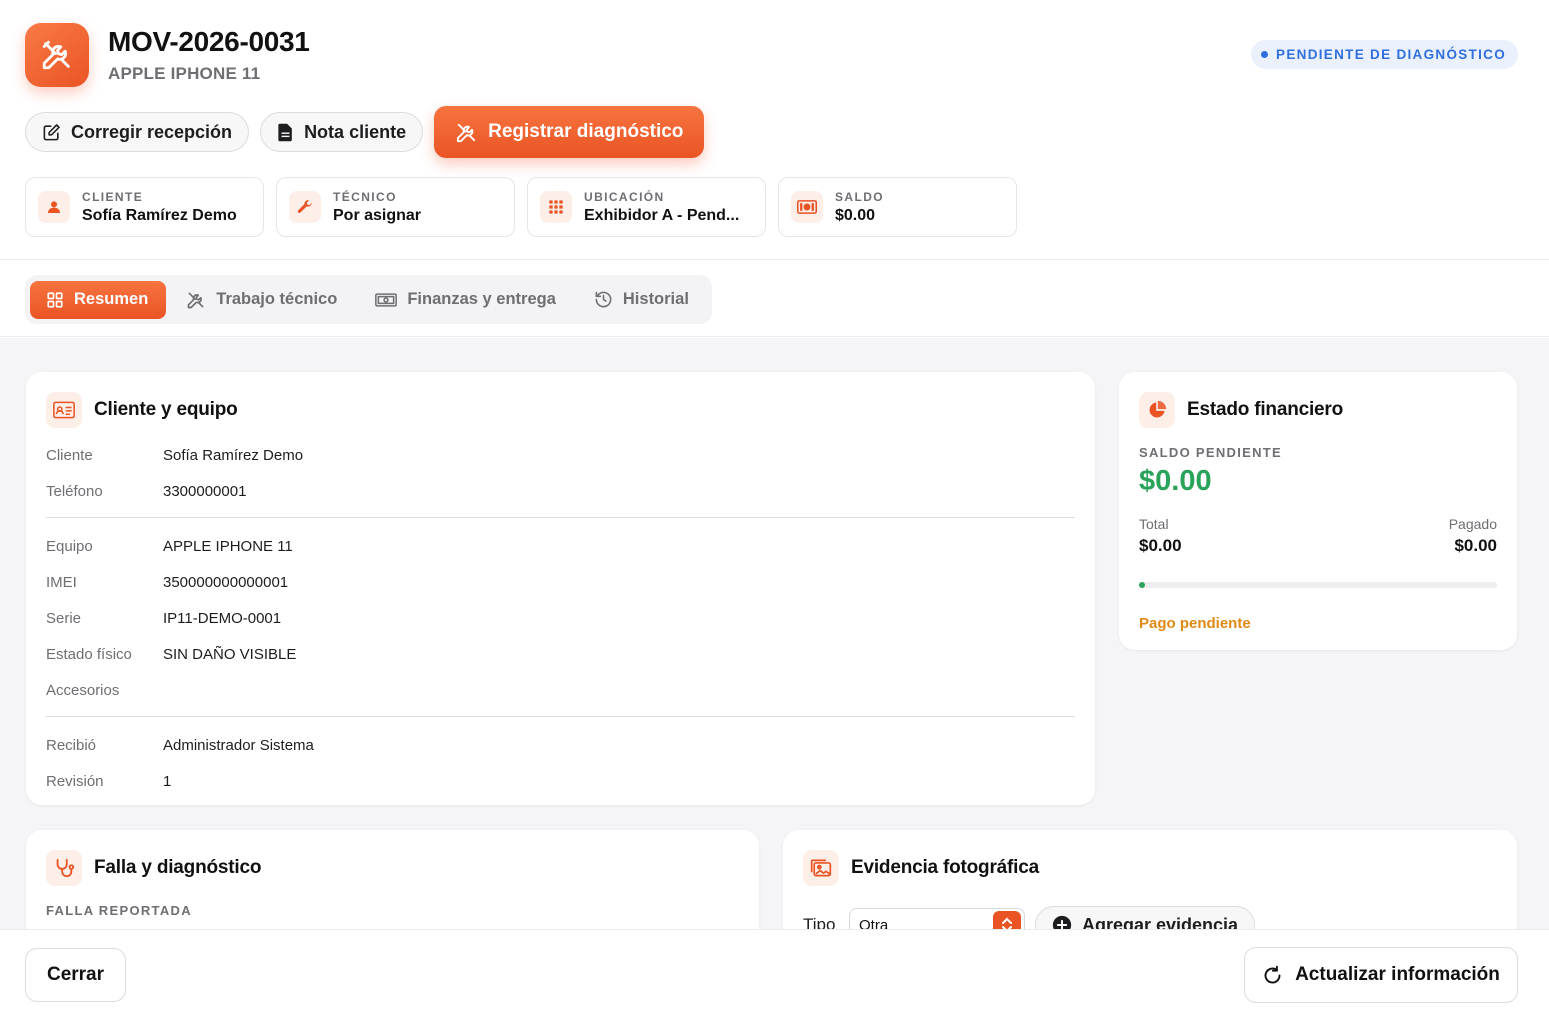  I want to click on info-card-value: Sofía Ramírez Demo, so click(159, 215).